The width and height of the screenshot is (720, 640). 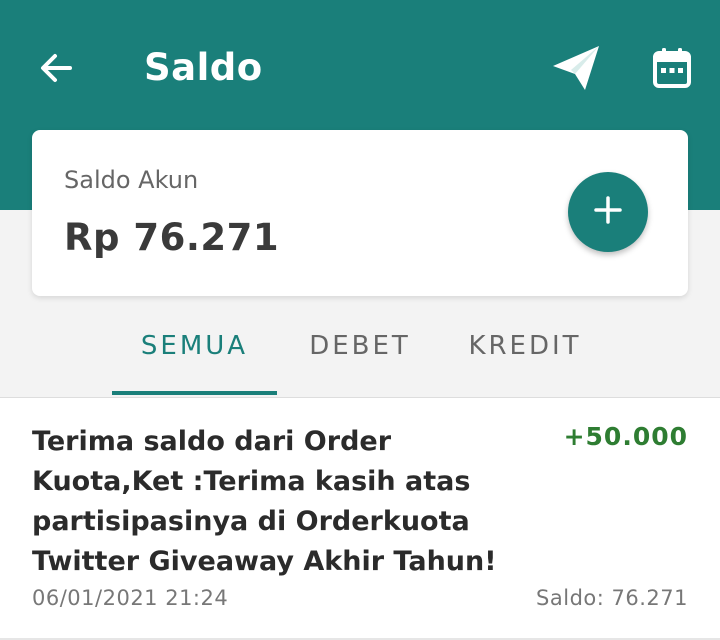 I want to click on plus-icon, so click(x=608, y=212).